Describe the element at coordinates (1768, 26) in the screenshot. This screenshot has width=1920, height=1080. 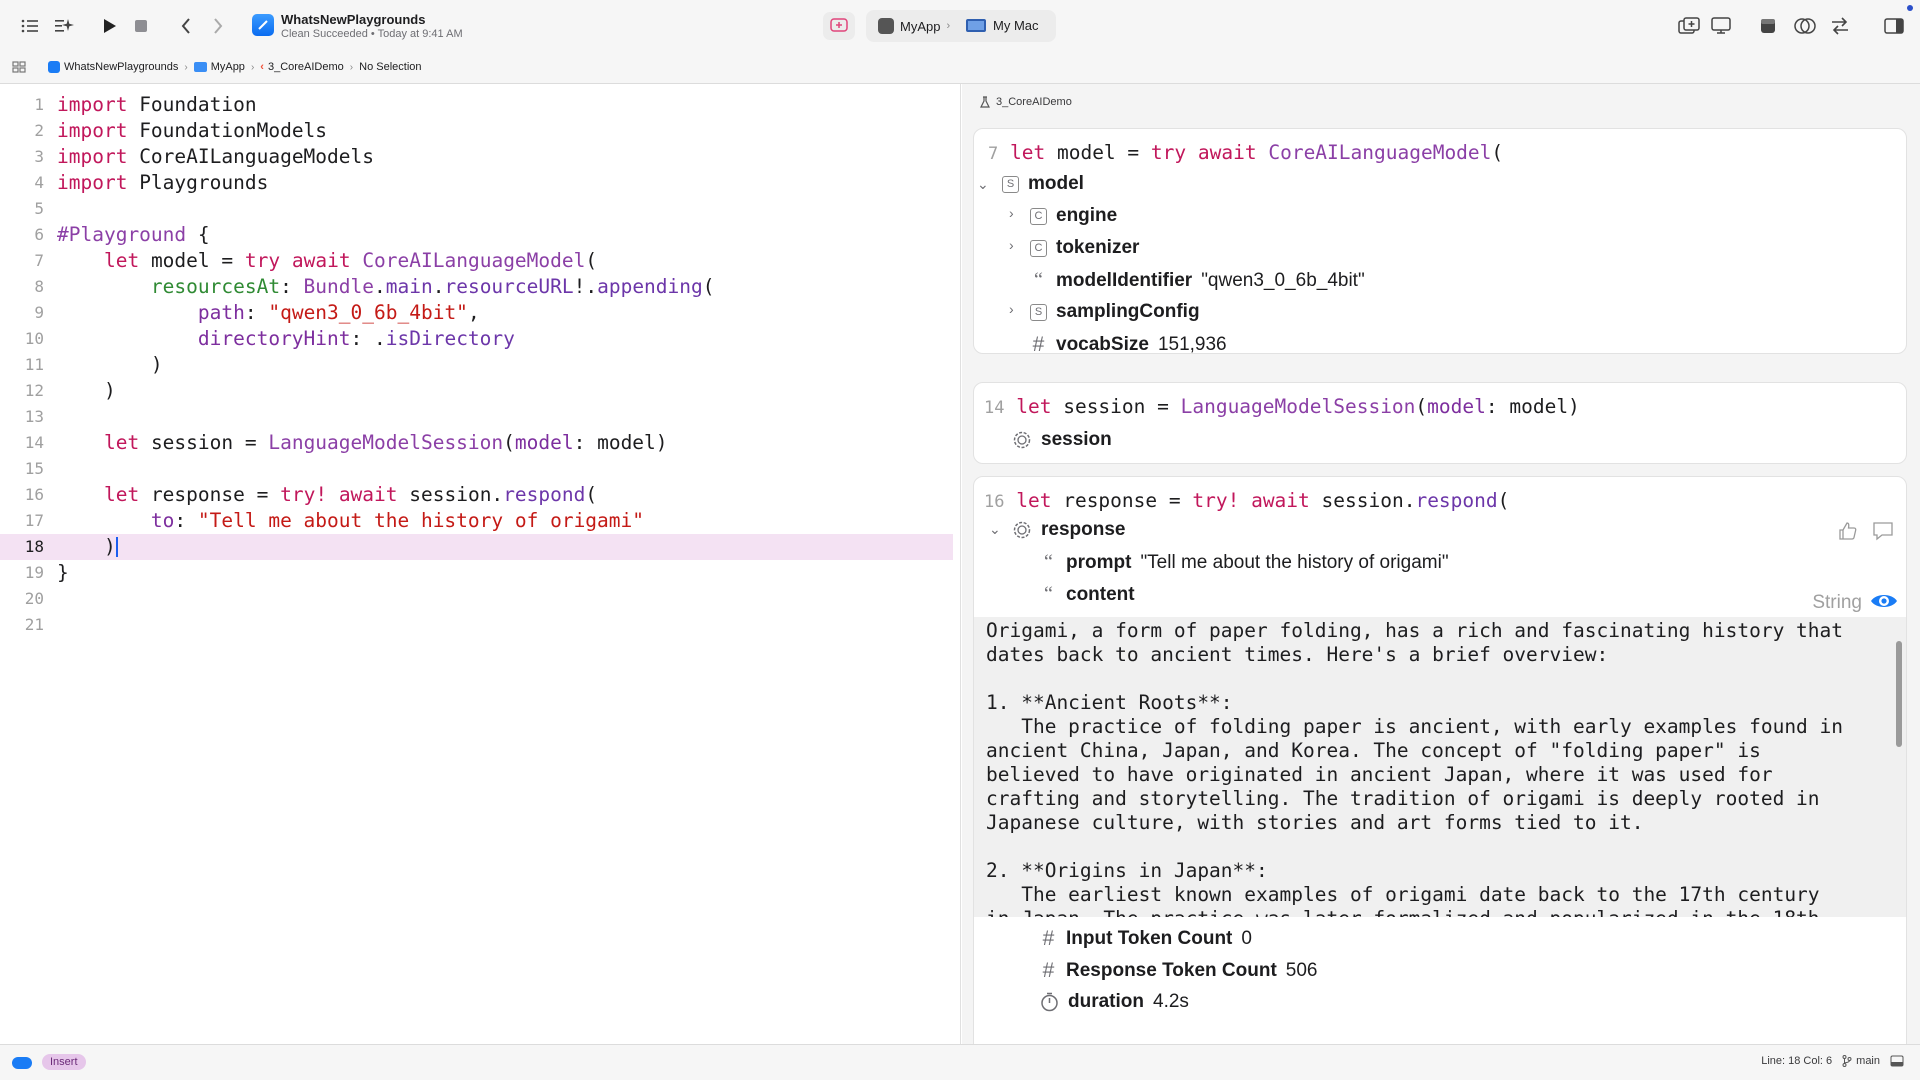
I see `editor-options-icon` at that location.